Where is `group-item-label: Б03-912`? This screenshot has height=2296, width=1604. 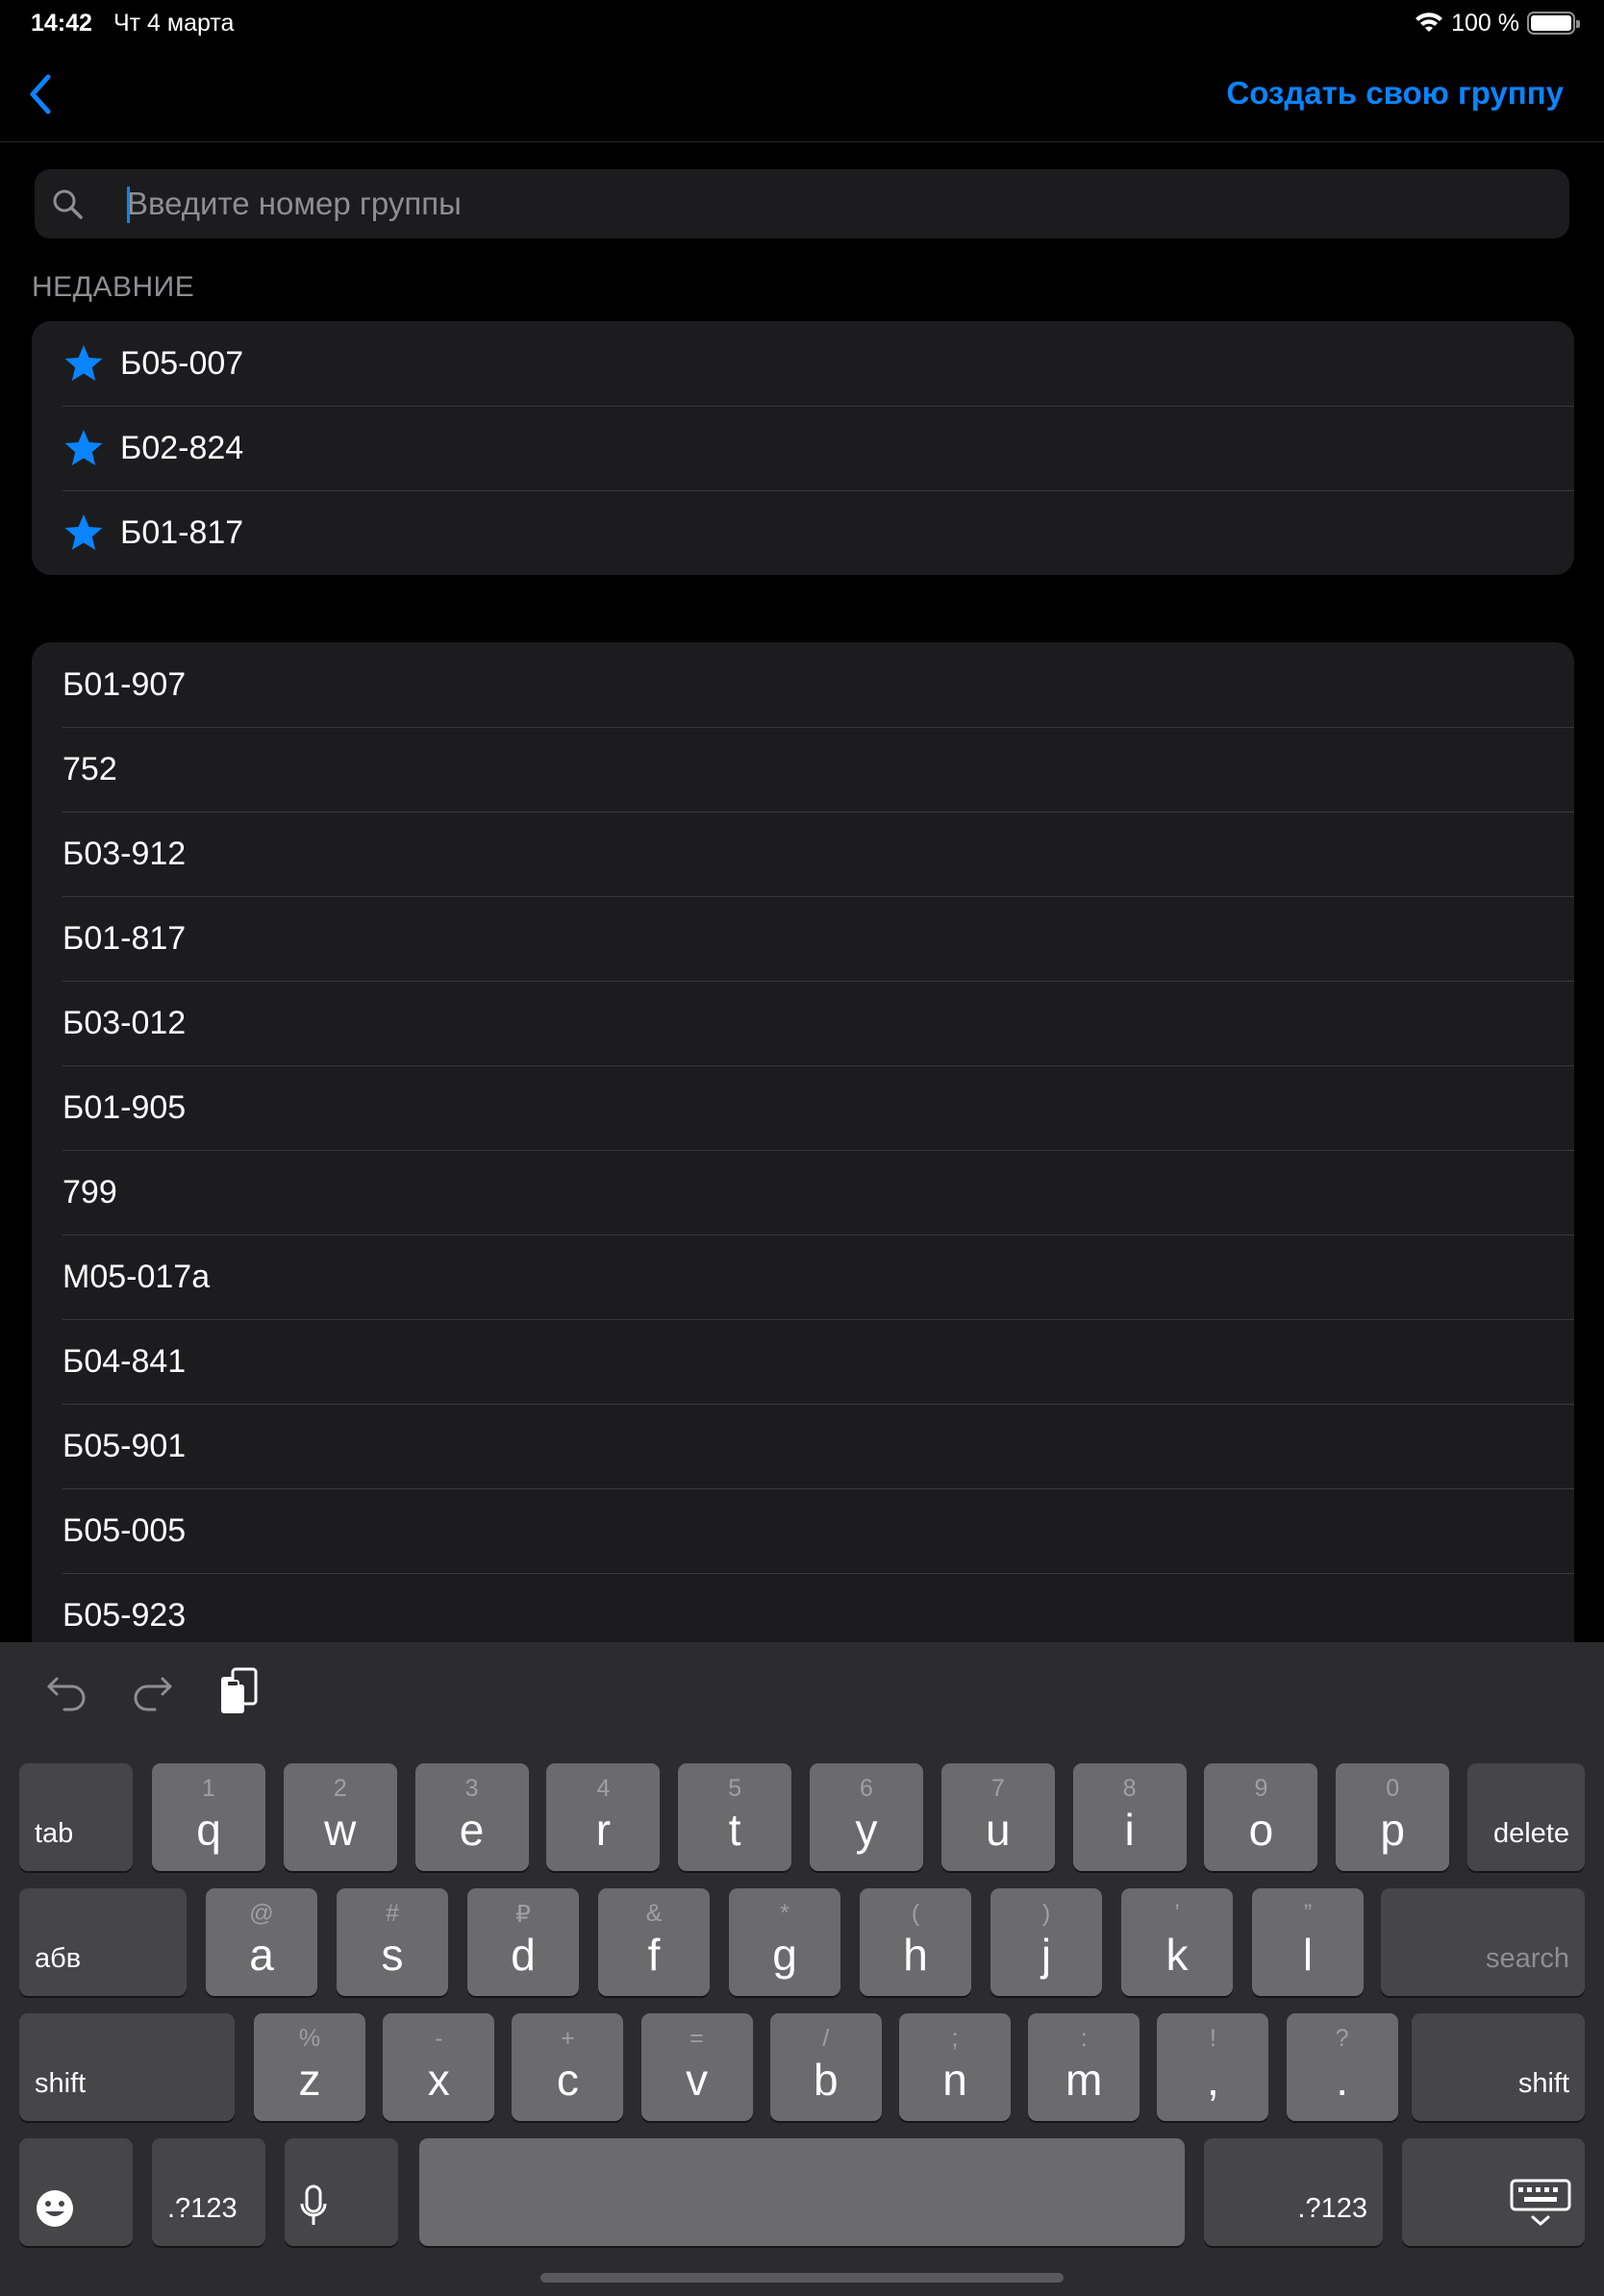 group-item-label: Б03-912 is located at coordinates (125, 853).